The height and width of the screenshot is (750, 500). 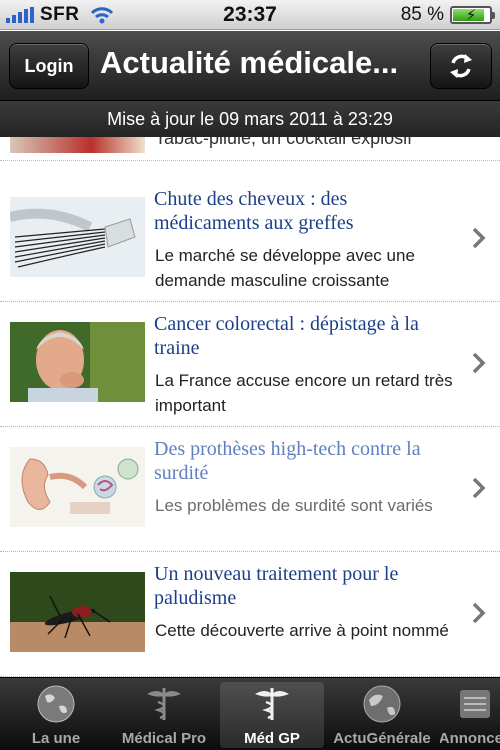 What do you see at coordinates (272, 738) in the screenshot?
I see `tab-label: Méd GP` at bounding box center [272, 738].